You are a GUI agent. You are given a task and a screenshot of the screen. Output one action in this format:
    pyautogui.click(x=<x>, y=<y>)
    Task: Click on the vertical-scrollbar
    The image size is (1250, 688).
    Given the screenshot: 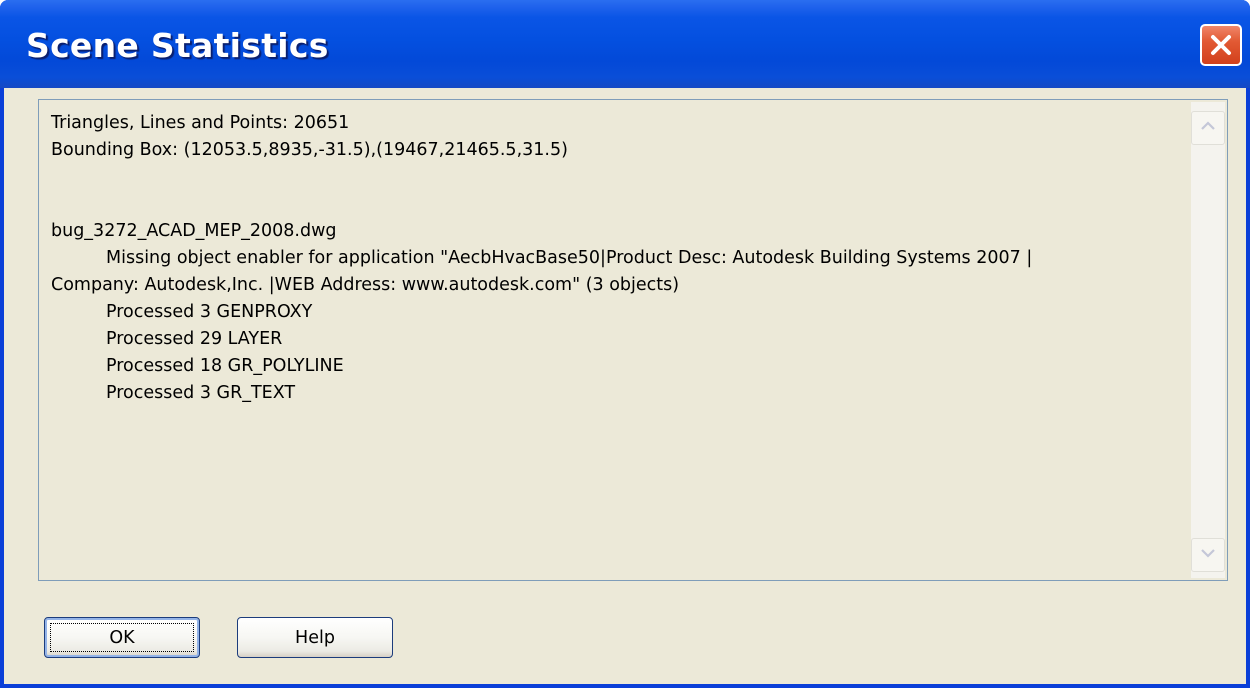 What is the action you would take?
    pyautogui.click(x=1208, y=340)
    